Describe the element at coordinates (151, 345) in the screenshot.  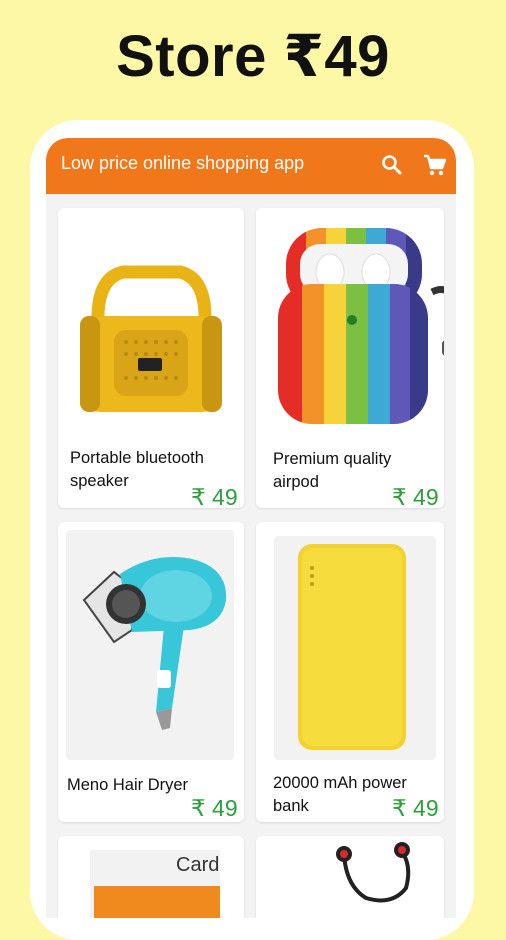
I see `speaker-image` at that location.